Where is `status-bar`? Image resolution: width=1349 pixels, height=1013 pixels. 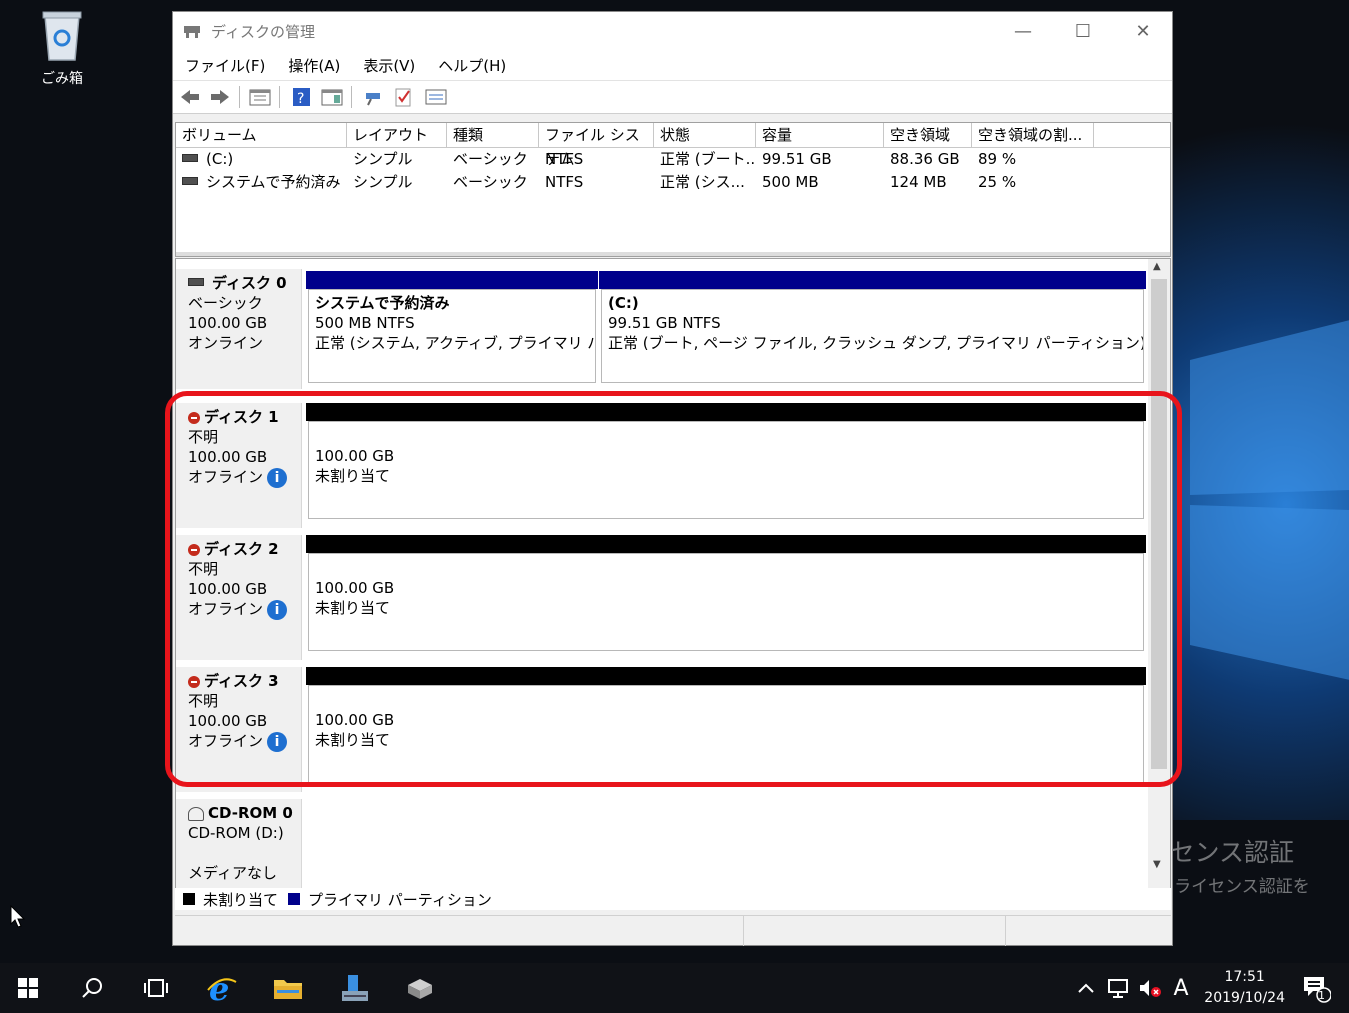
status-bar is located at coordinates (673, 930).